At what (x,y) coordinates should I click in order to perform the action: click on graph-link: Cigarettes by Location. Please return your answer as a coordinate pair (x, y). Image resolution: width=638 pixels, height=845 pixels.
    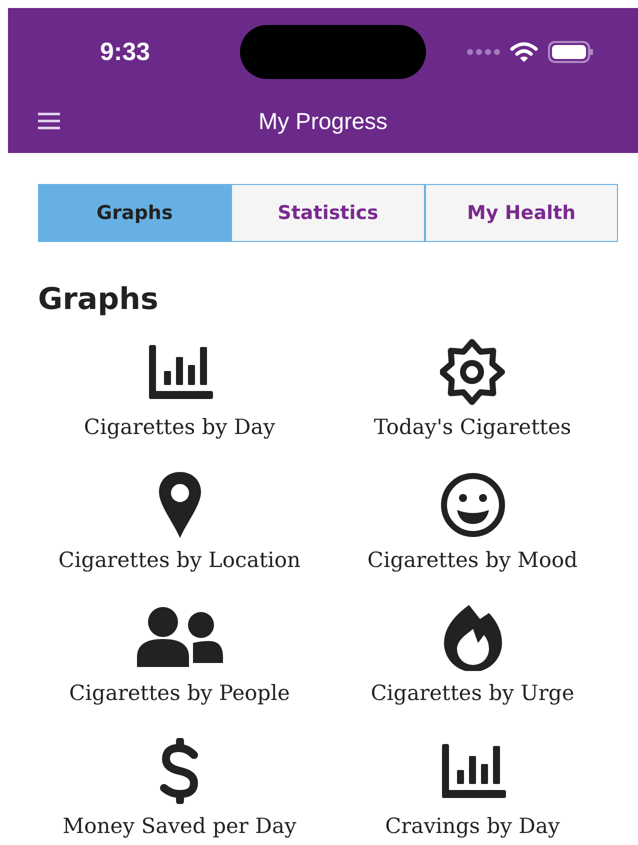
    Looking at the image, I should click on (179, 560).